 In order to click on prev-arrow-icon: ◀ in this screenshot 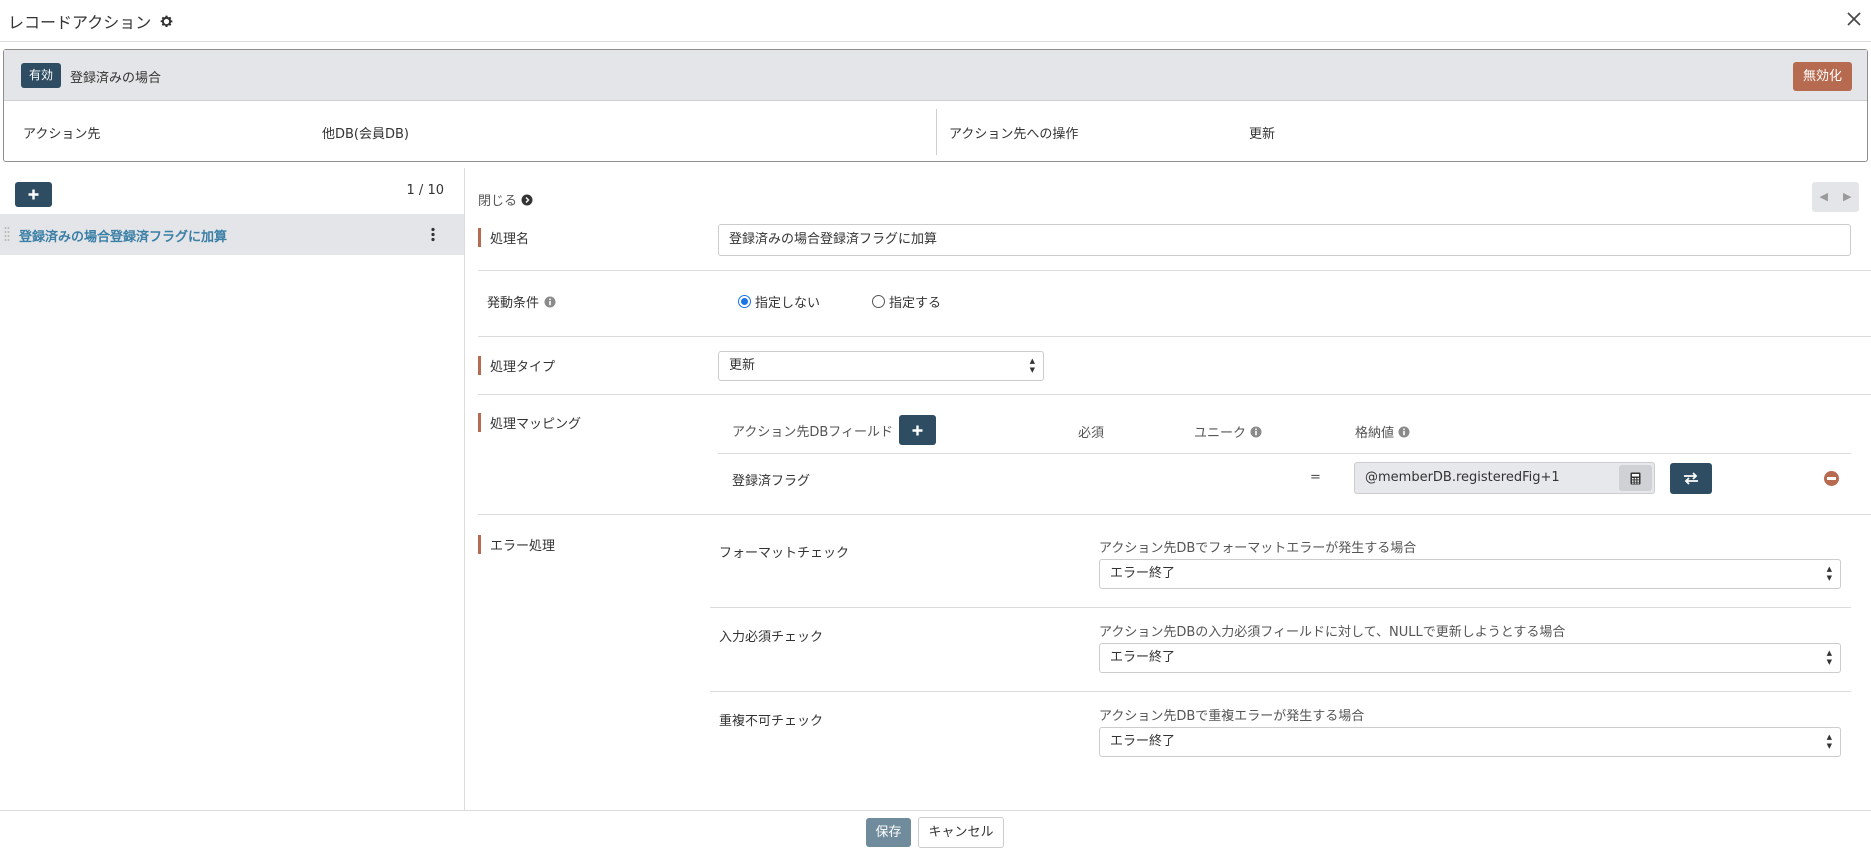, I will do `click(1824, 197)`.